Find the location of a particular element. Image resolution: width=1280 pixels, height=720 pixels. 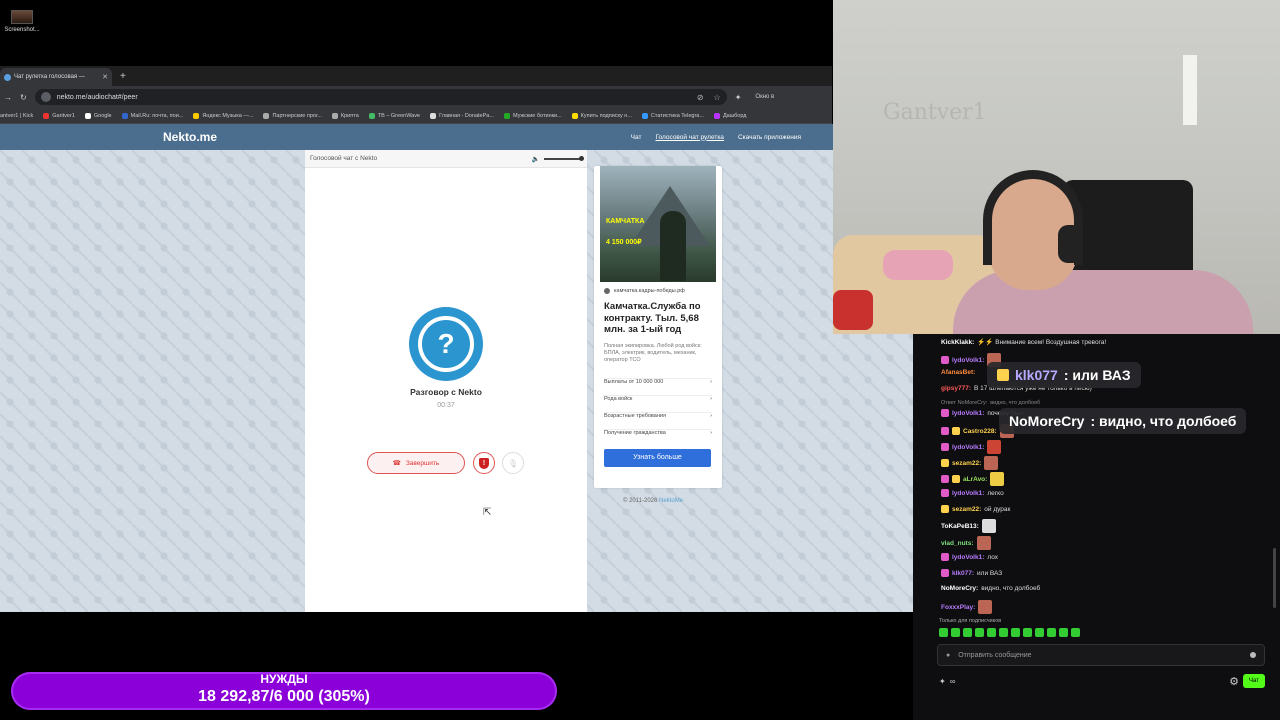

copyright-link: NektoMe is located at coordinates (671, 501).